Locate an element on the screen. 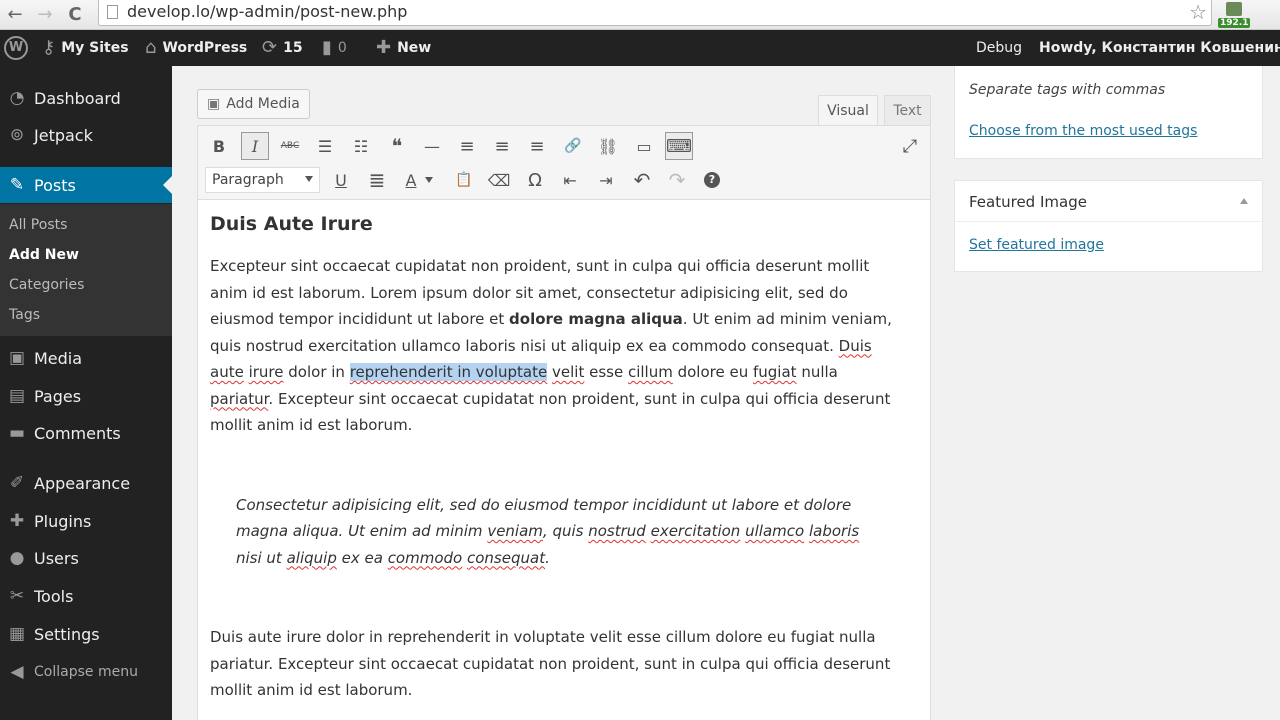 The height and width of the screenshot is (720, 1280). featured-image-title: Featured Image is located at coordinates (1108, 201).